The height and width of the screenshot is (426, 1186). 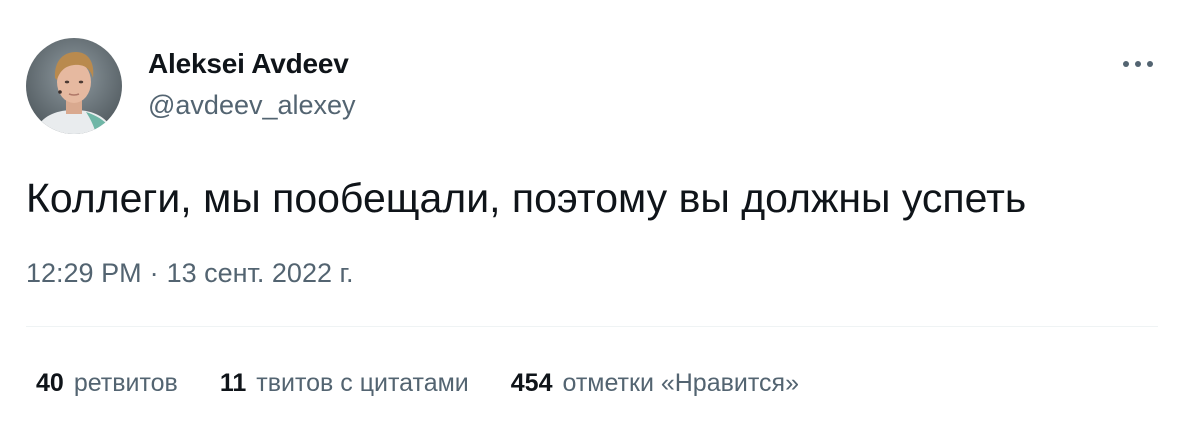 What do you see at coordinates (592, 326) in the screenshot?
I see `divider` at bounding box center [592, 326].